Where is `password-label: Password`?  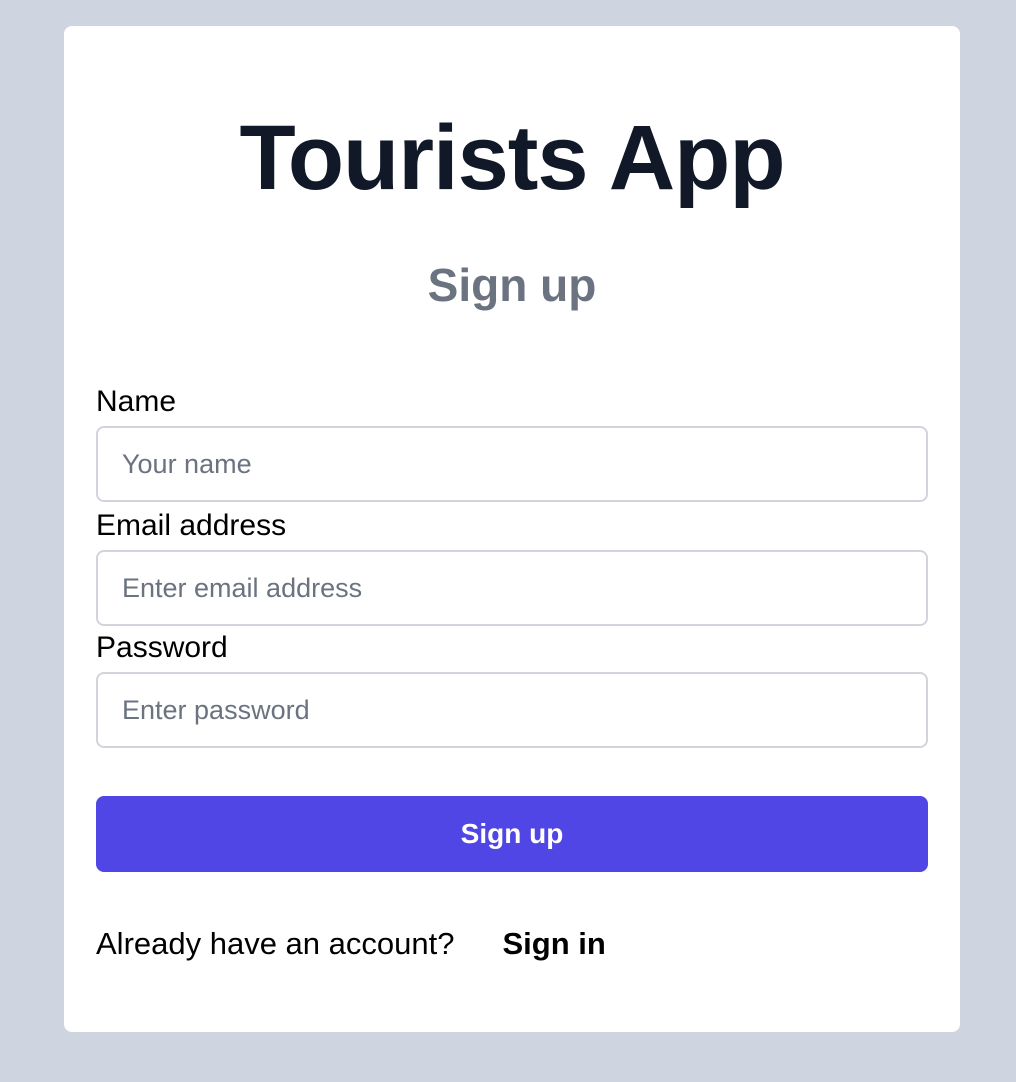 password-label: Password is located at coordinates (162, 647).